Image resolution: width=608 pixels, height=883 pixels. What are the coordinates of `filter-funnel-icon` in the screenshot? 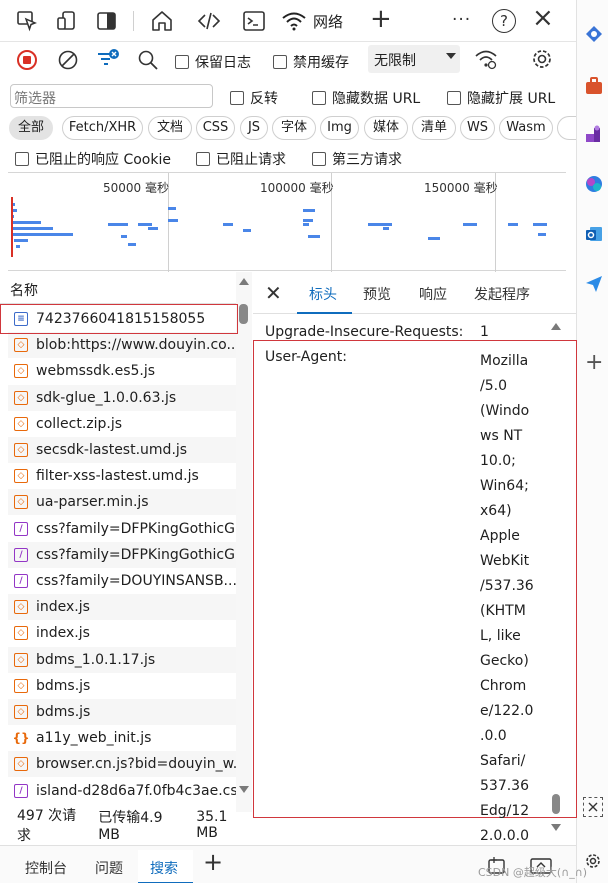 It's located at (108, 60).